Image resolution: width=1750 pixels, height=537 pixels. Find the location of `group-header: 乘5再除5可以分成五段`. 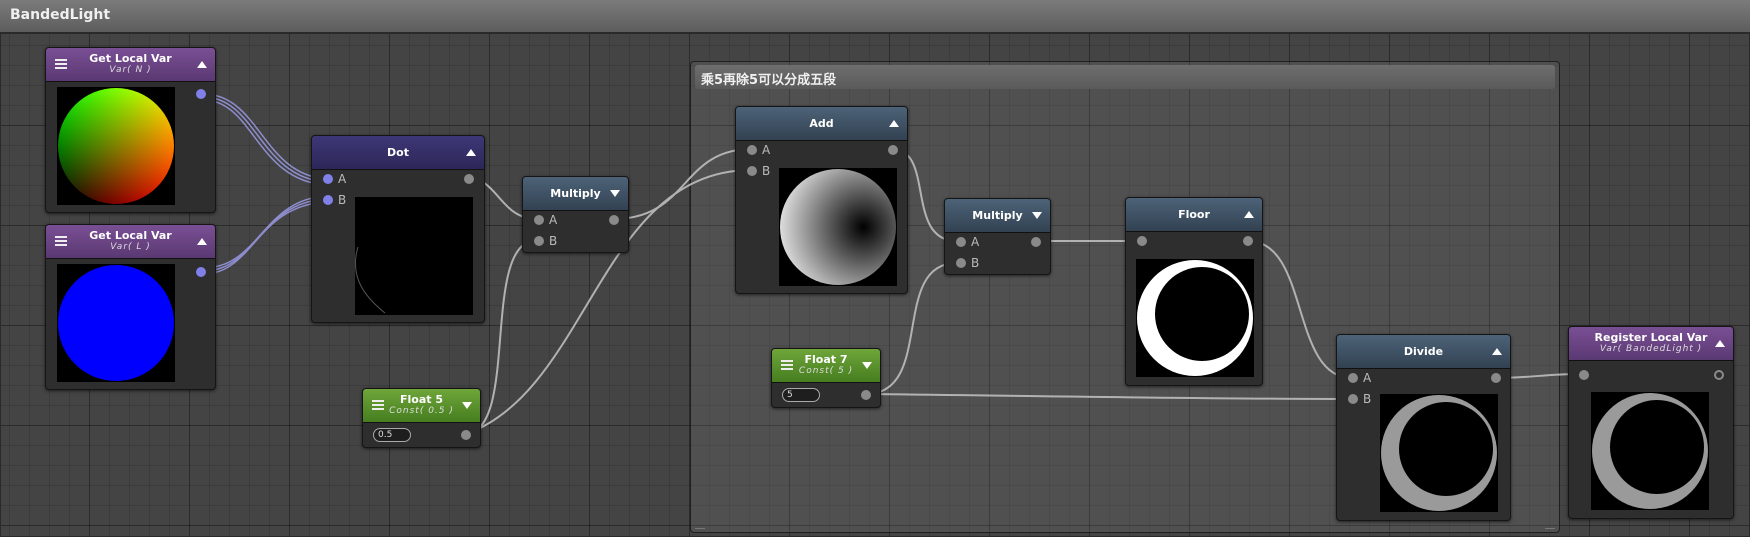

group-header: 乘5再除5可以分成五段 is located at coordinates (1125, 77).